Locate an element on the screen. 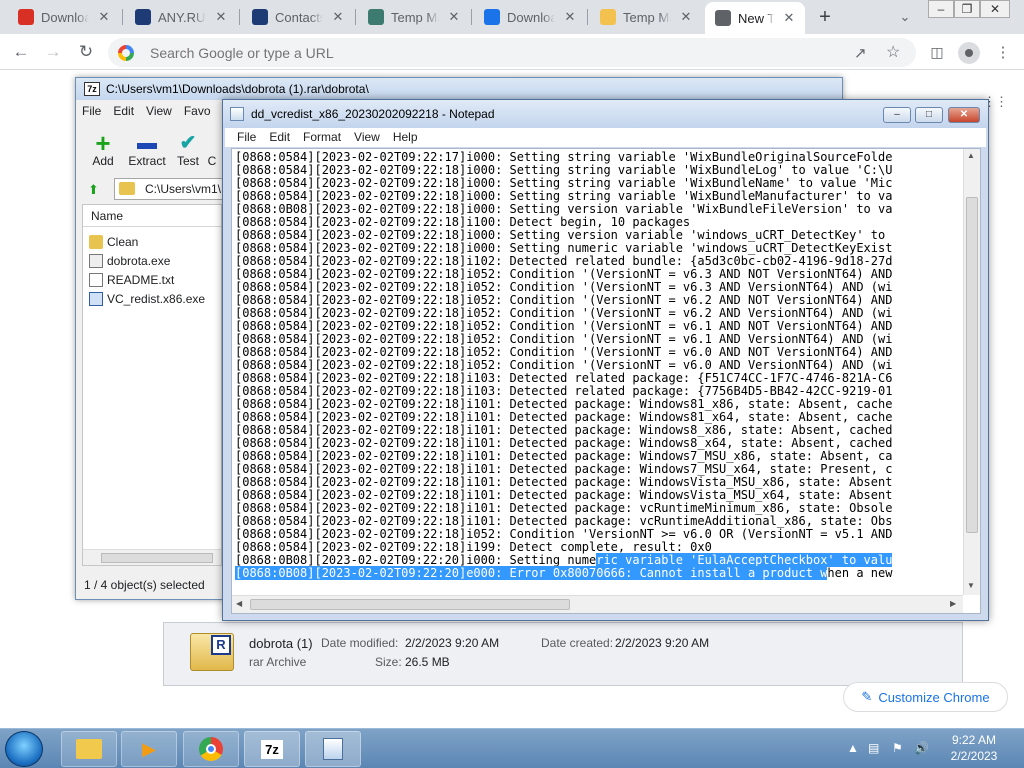 This screenshot has height=768, width=1024. menu-favorites: Favo is located at coordinates (197, 114).